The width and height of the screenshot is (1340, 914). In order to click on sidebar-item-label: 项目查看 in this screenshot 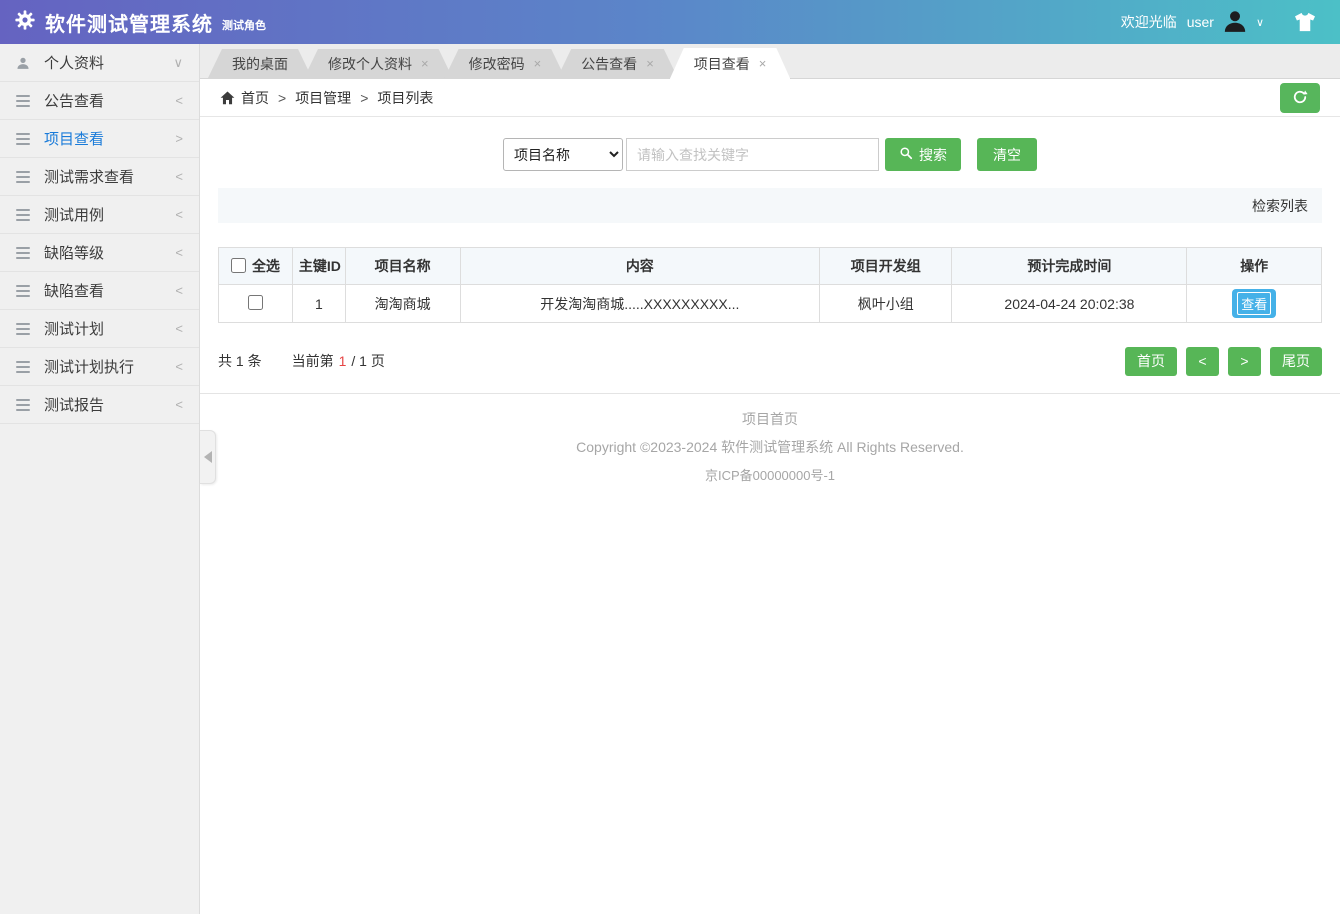, I will do `click(74, 139)`.